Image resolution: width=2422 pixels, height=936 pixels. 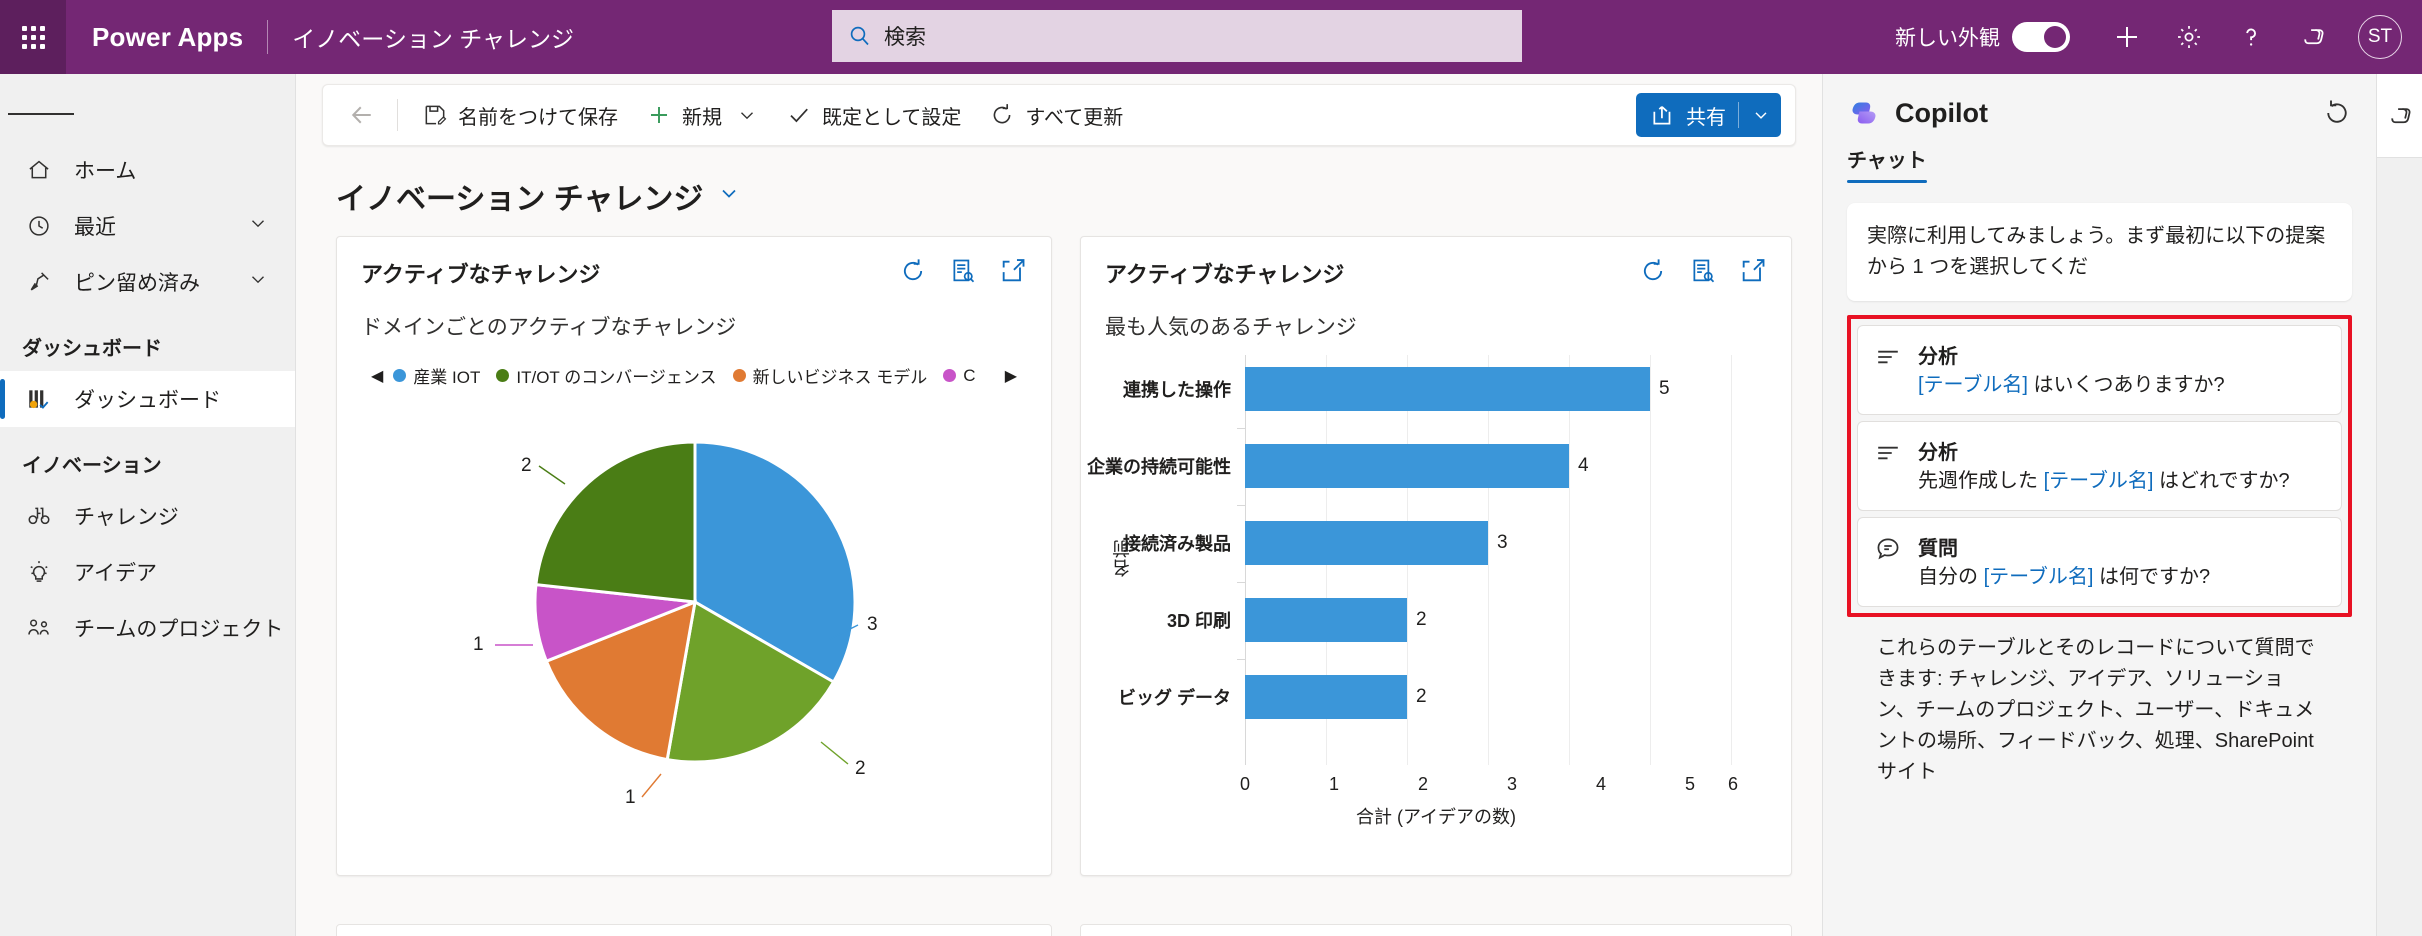 I want to click on bar-row: 企業の持続可能性 4, so click(x=1409, y=458).